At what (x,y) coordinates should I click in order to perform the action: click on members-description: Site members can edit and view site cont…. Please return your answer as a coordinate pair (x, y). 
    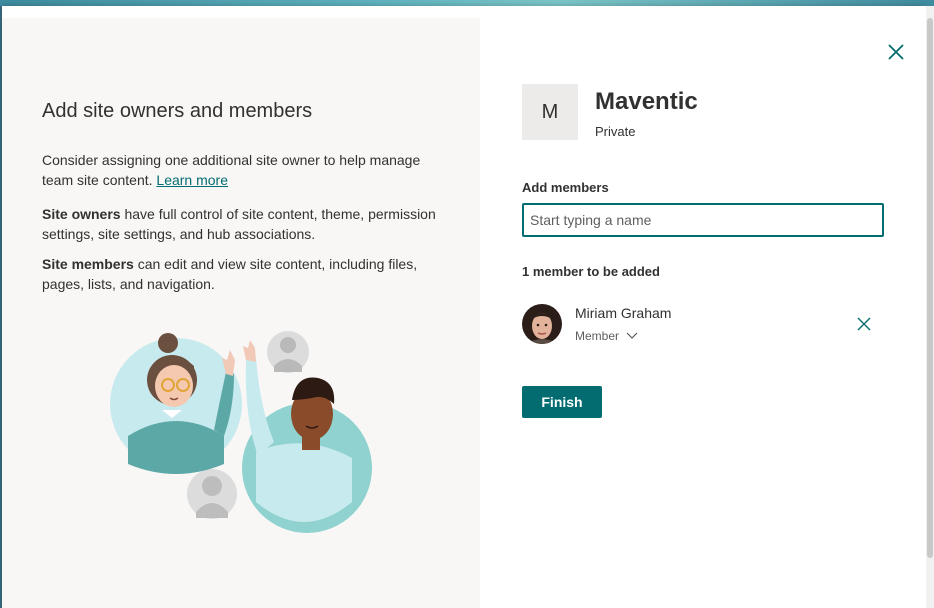
    Looking at the image, I should click on (230, 274).